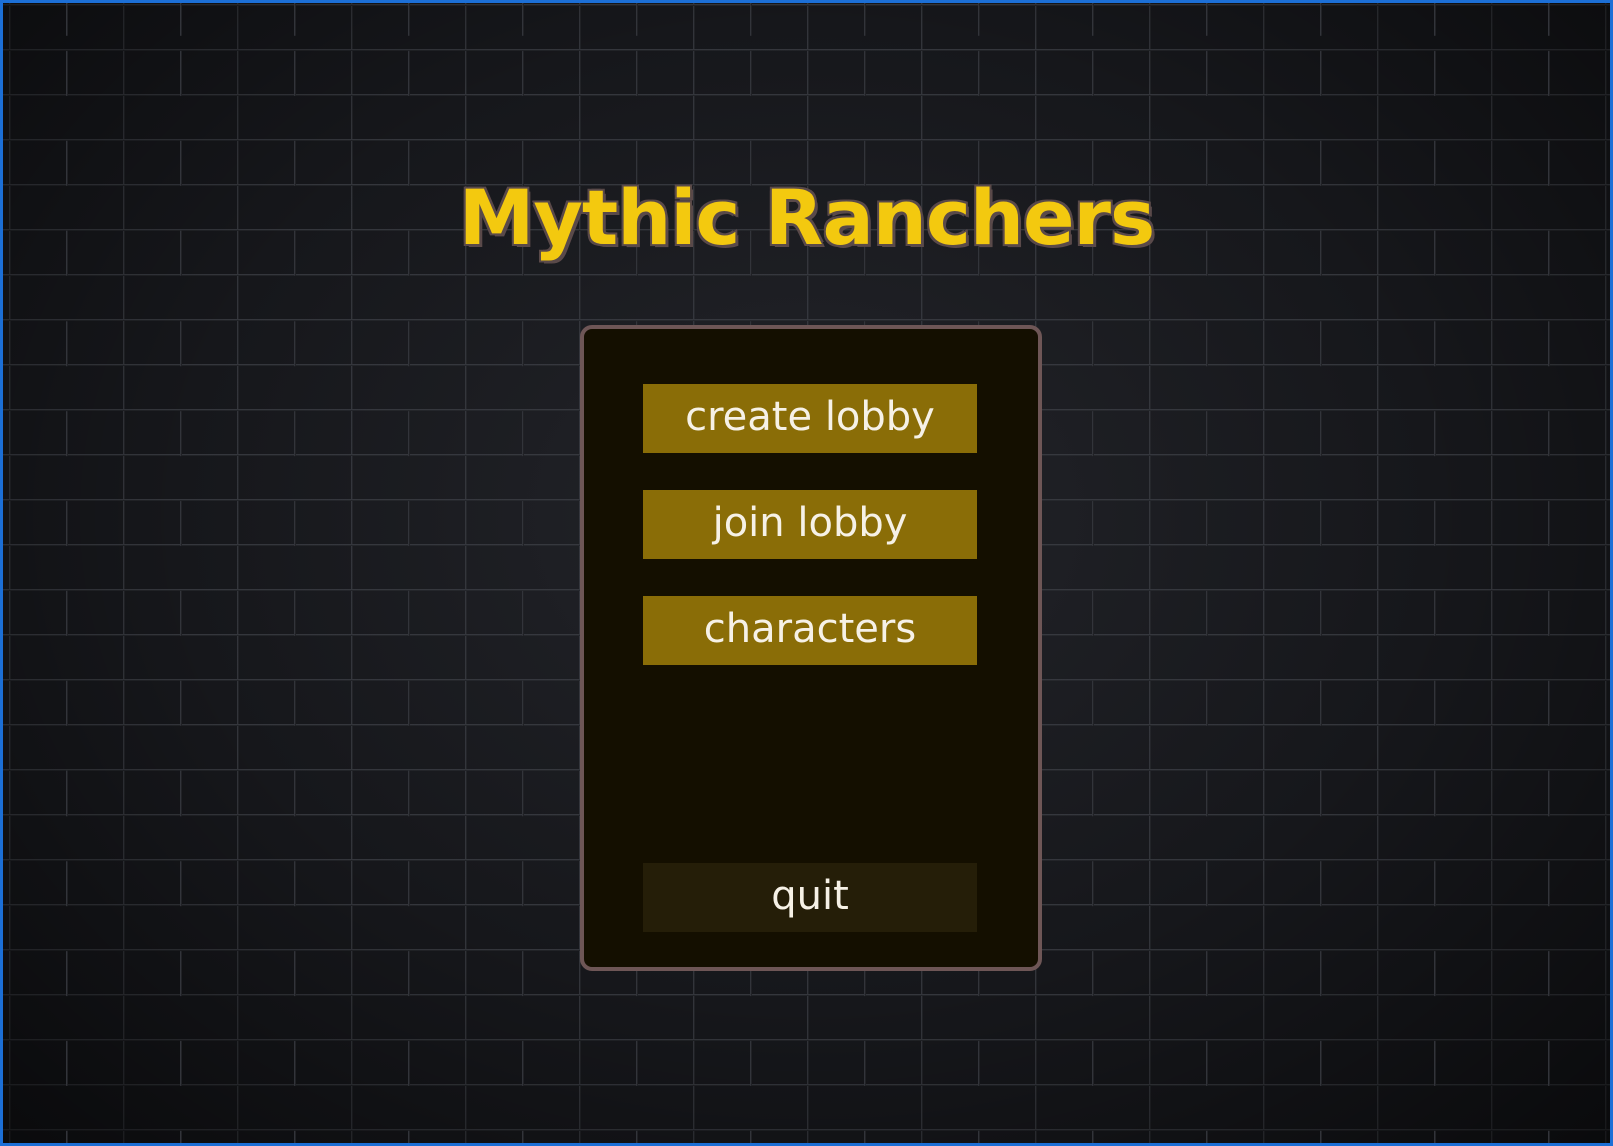 The width and height of the screenshot is (1613, 1146). What do you see at coordinates (810, 418) in the screenshot?
I see `create-lobby-button: create lobby` at bounding box center [810, 418].